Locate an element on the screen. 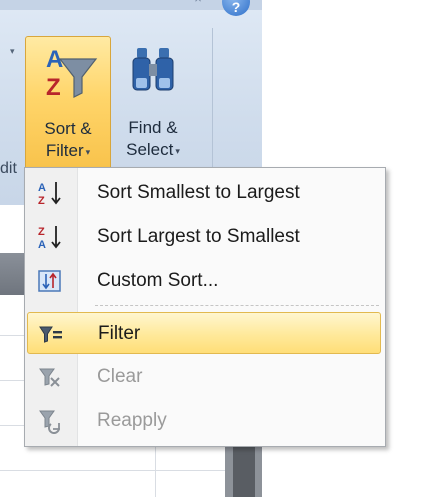 The image size is (421, 497). sort-filter-button: A Z Sort & Filter ▾ is located at coordinates (68, 104).